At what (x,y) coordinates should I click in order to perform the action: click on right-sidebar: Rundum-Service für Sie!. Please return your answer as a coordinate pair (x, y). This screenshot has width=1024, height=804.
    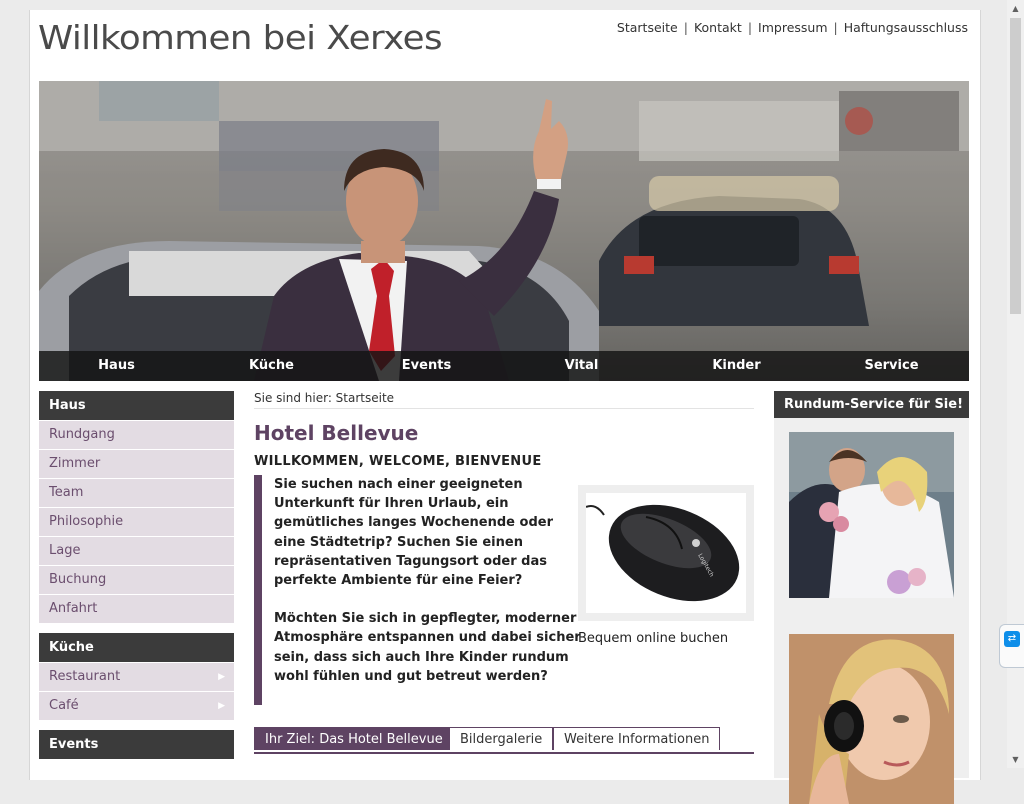
    Looking at the image, I should click on (871, 597).